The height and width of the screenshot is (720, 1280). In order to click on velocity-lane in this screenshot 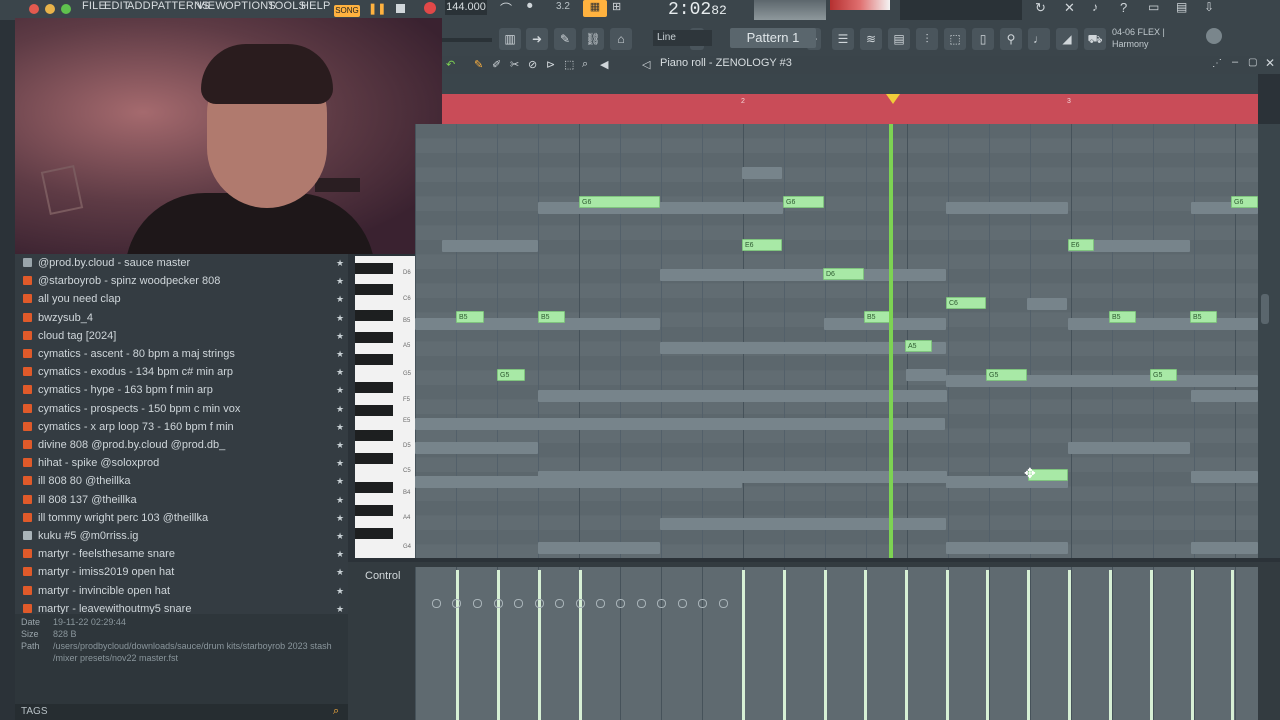, I will do `click(836, 643)`.